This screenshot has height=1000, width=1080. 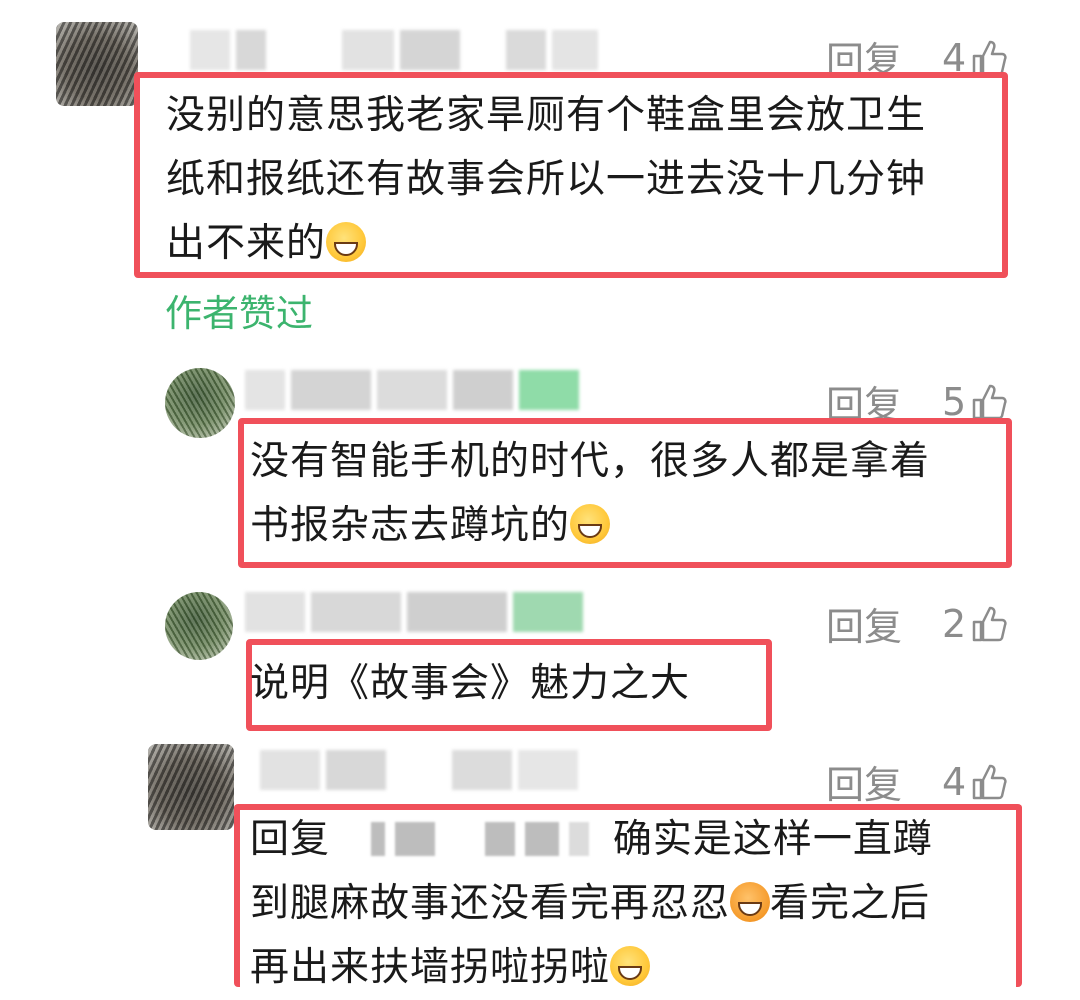 I want to click on comment-line: 没有智能手机的时代，很多人都是拿着, so click(x=590, y=461).